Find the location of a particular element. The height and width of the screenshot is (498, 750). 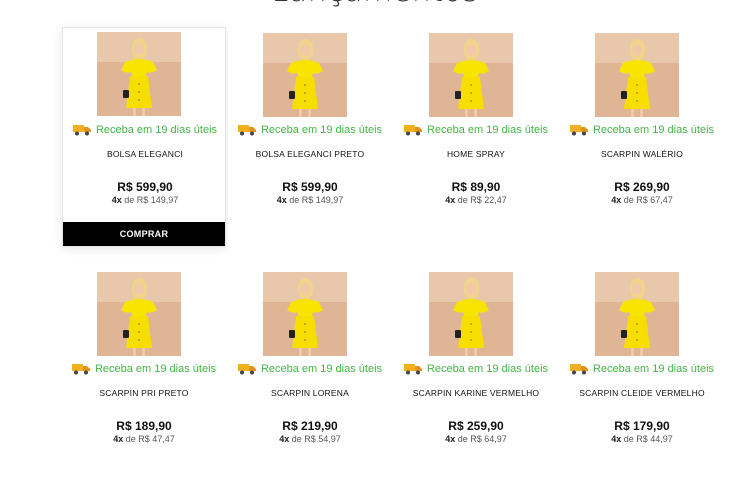

buy-button: COMPRAR is located at coordinates (144, 234).